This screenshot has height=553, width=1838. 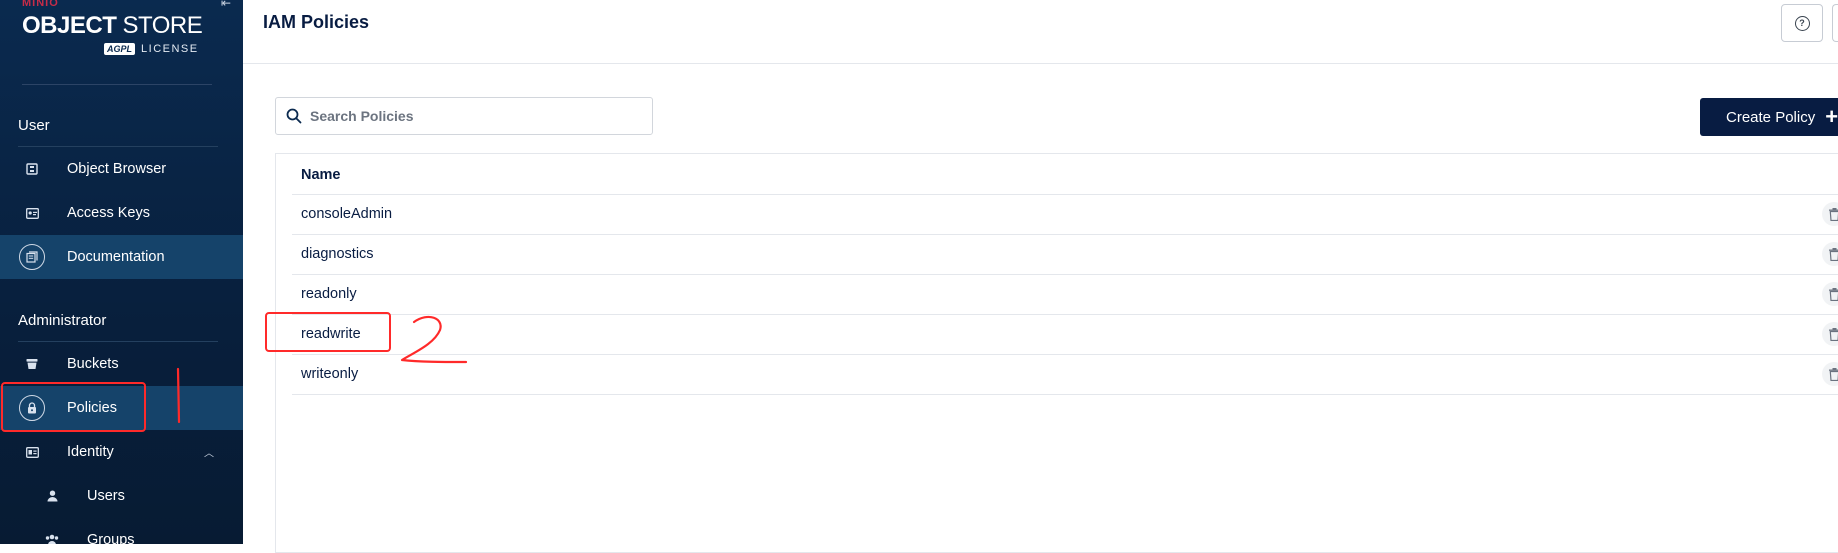 I want to click on search-icon, so click(x=294, y=116).